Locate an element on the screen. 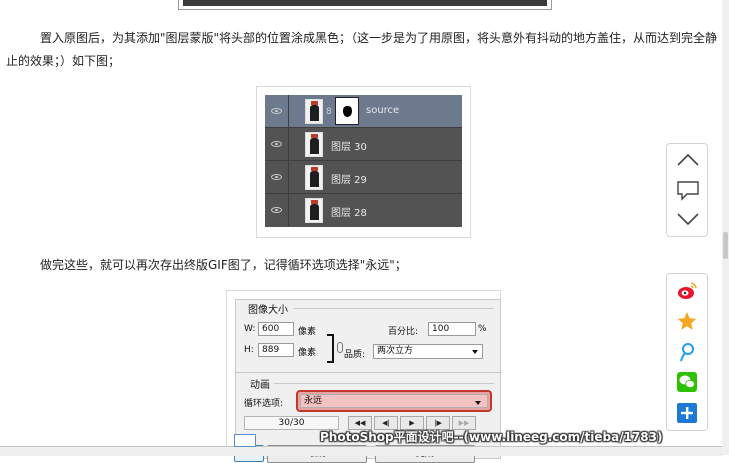 This screenshot has height=463, width=729. loop-options-select: 永远 is located at coordinates (394, 401).